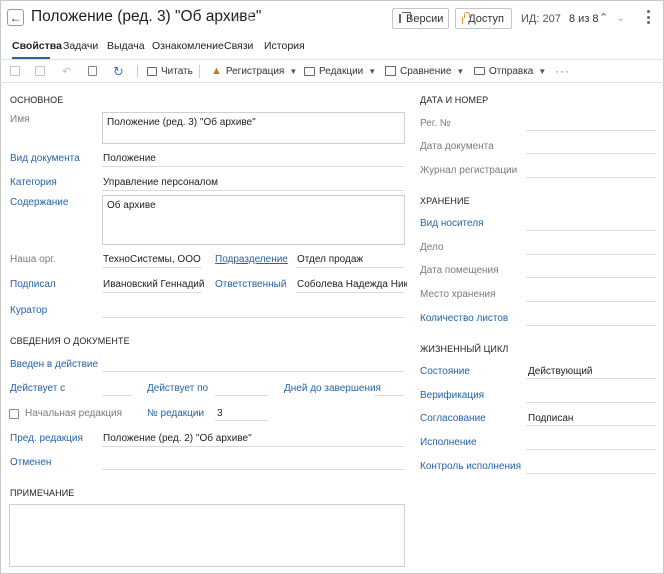 The height and width of the screenshot is (574, 664). I want to click on exec-control-label: Контроль исполнения, so click(470, 466).